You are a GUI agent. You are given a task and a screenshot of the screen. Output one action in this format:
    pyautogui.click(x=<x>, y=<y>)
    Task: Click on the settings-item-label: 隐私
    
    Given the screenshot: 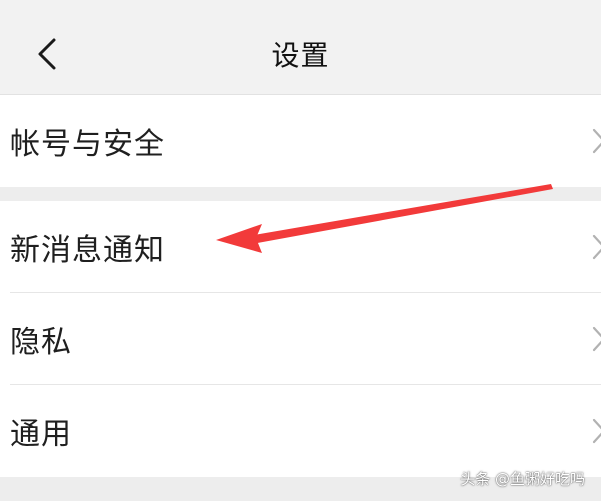 What is the action you would take?
    pyautogui.click(x=41, y=342)
    